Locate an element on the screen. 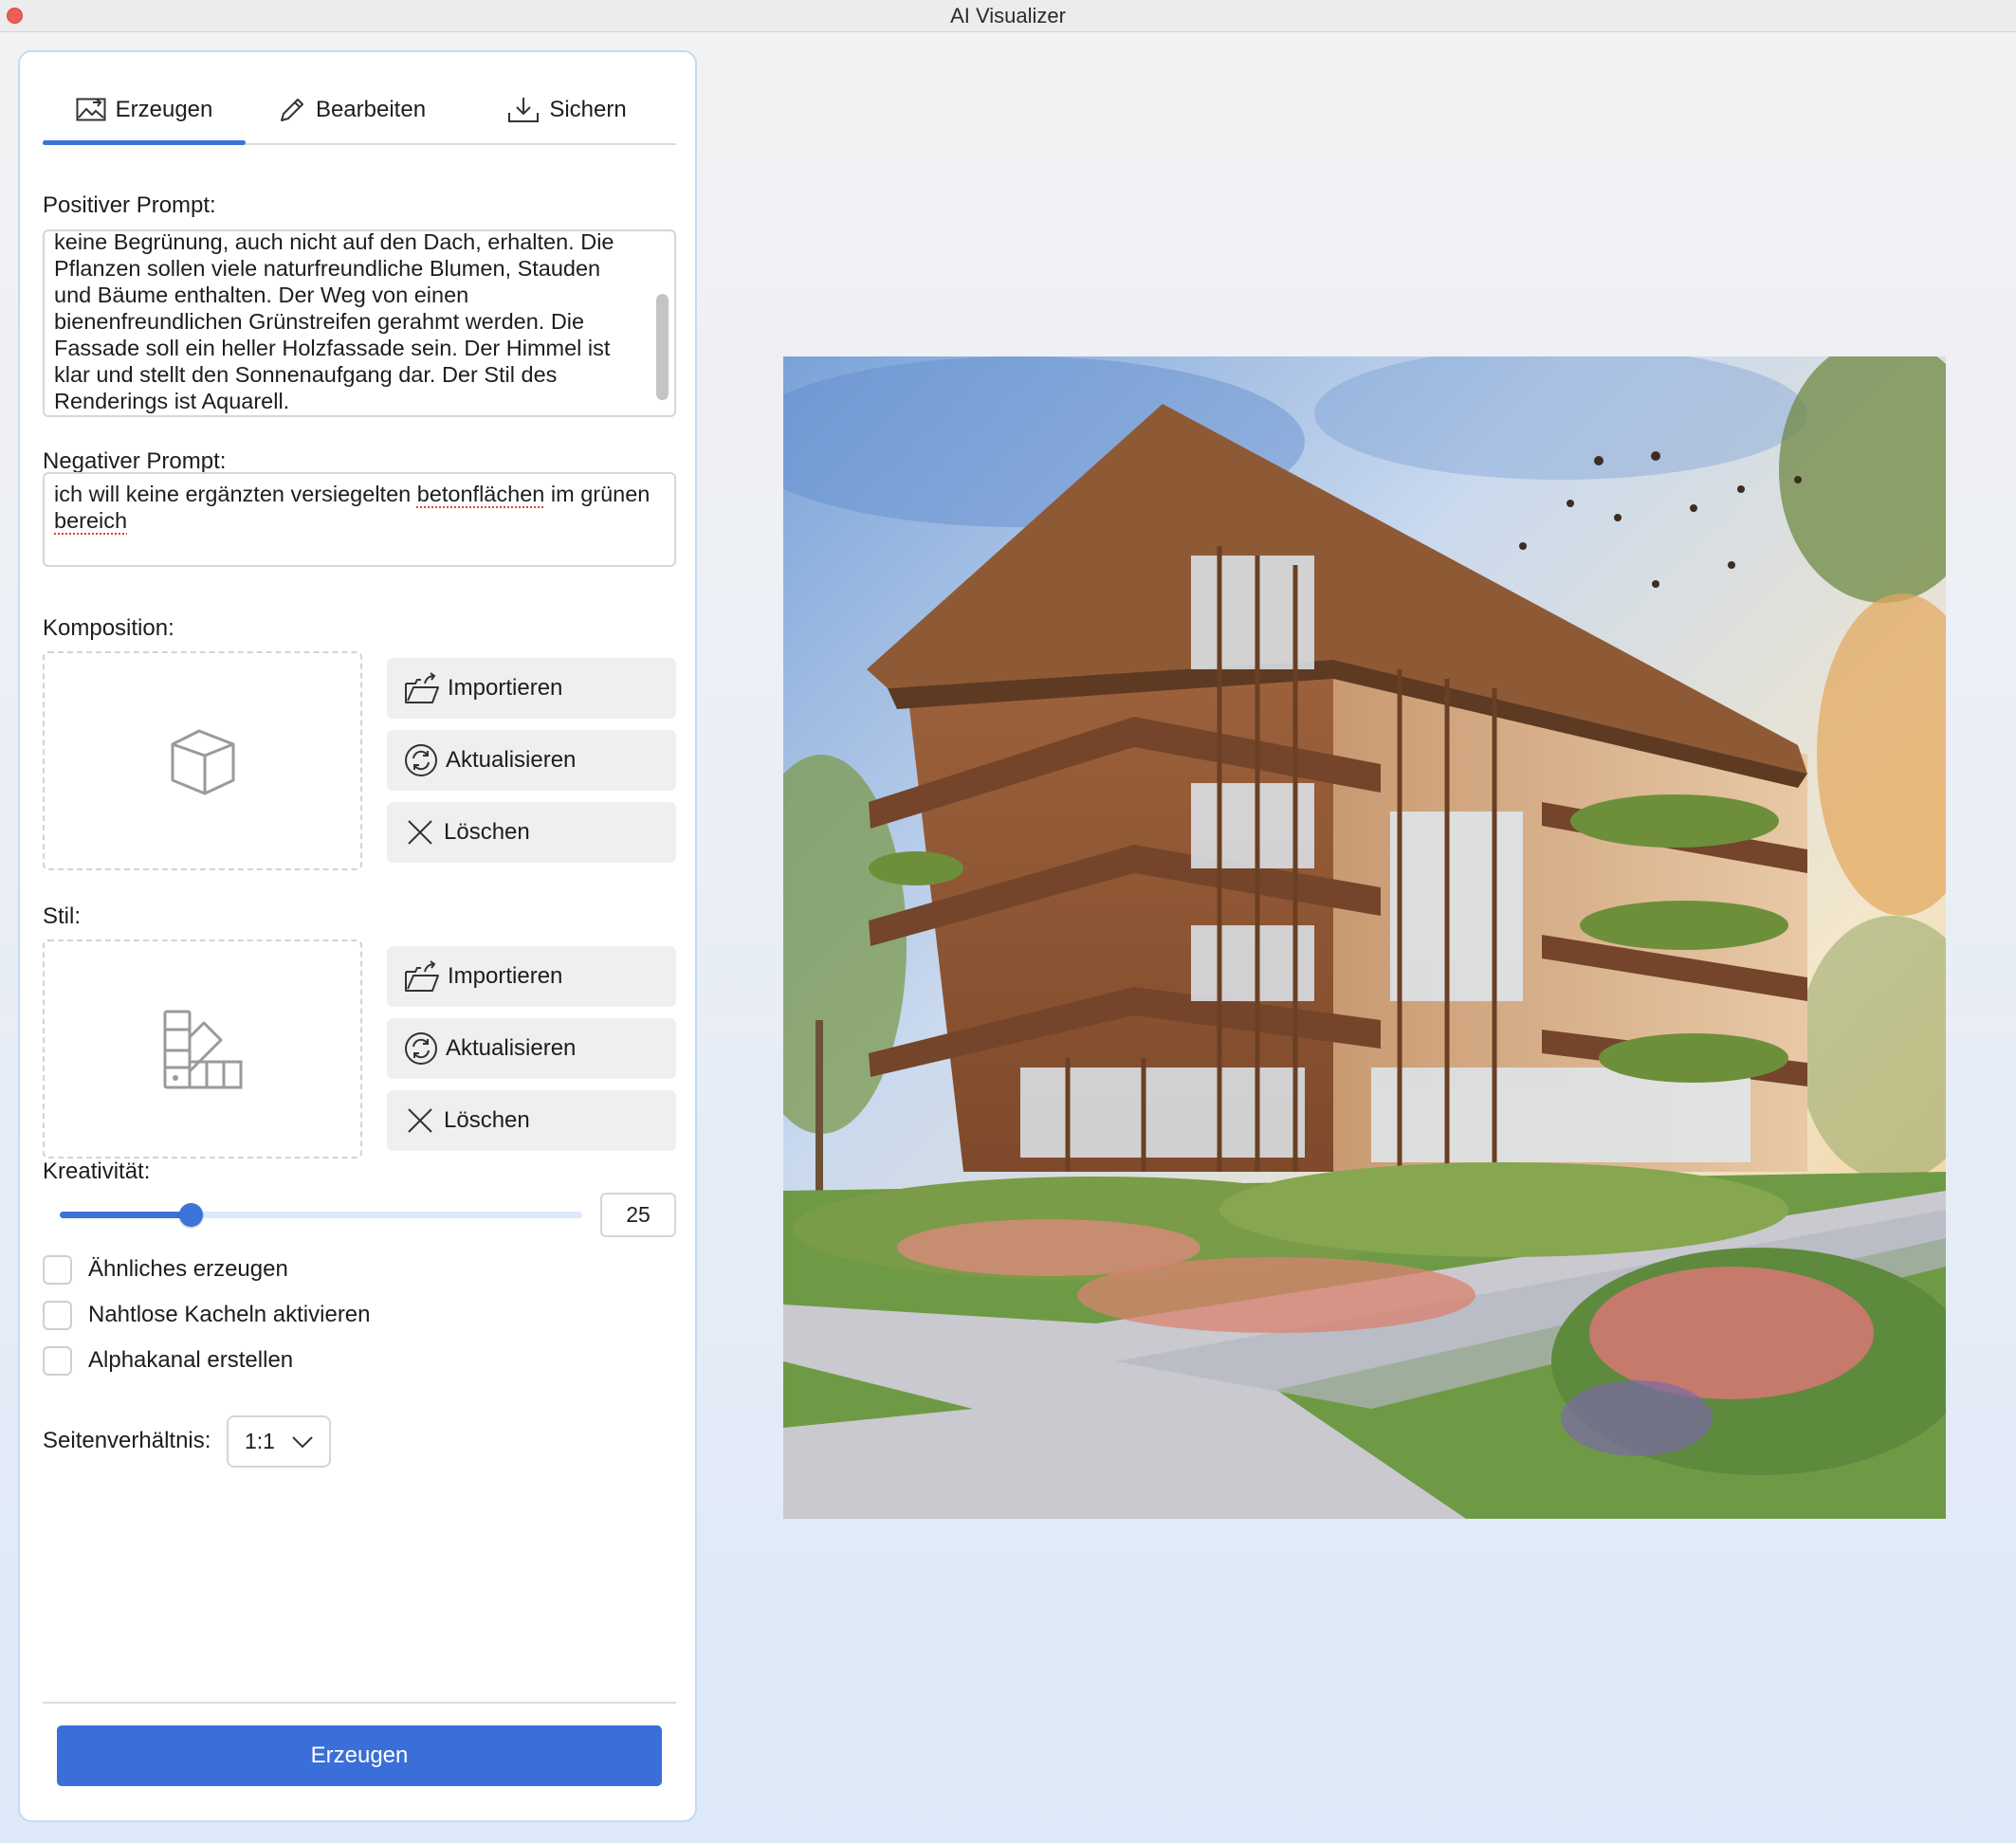  window-title: AI Visualizer is located at coordinates (1008, 15).